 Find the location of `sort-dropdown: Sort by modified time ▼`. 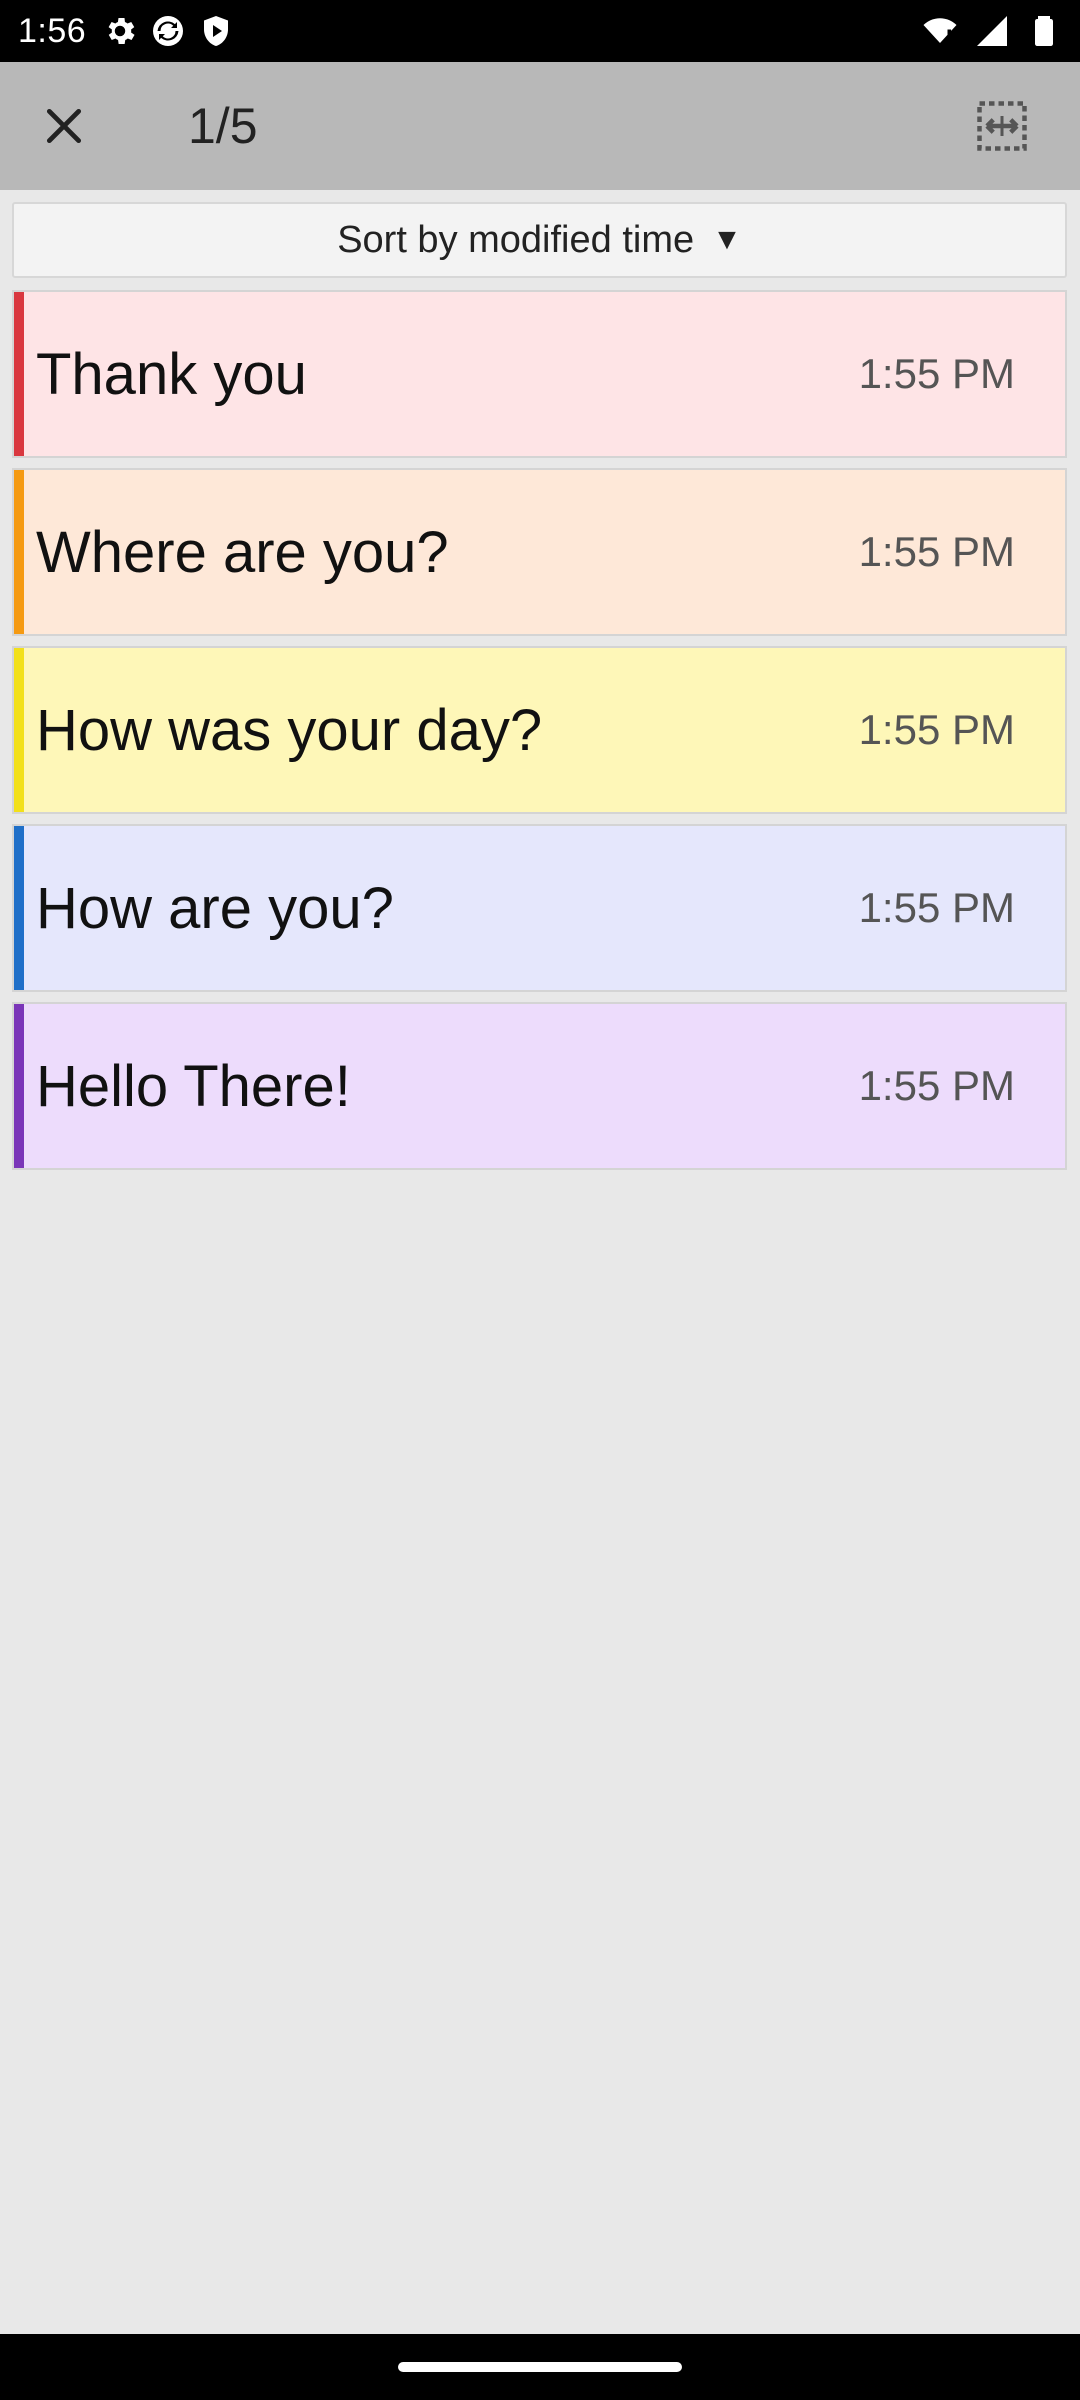

sort-dropdown: Sort by modified time ▼ is located at coordinates (539, 240).